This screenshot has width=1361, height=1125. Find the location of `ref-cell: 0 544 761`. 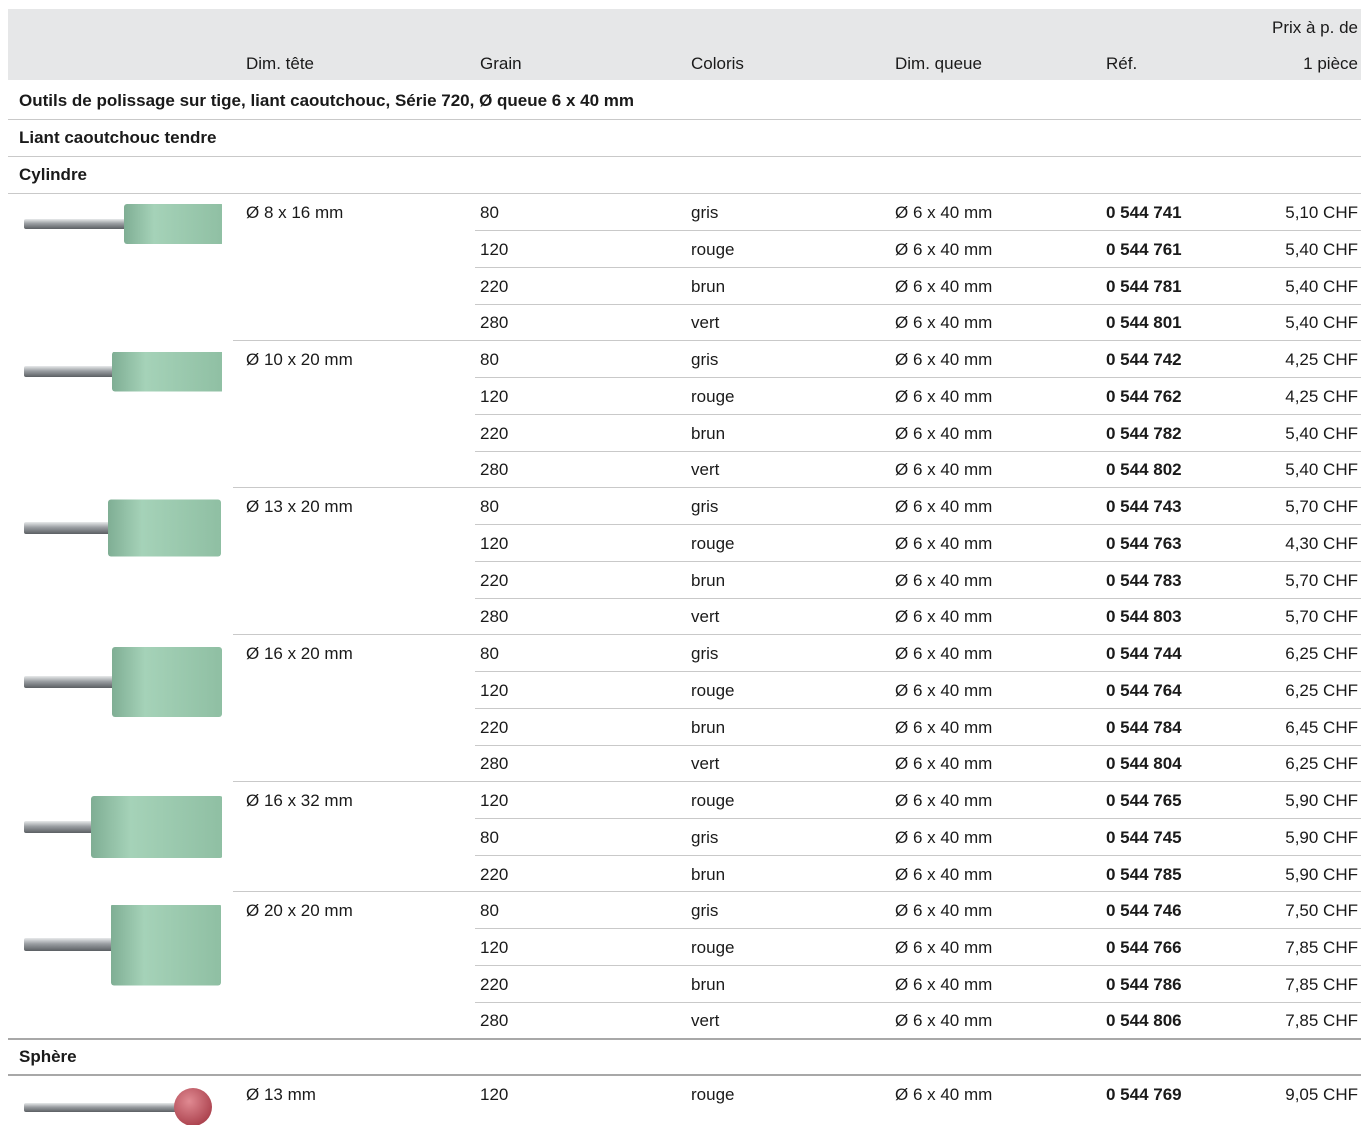

ref-cell: 0 544 761 is located at coordinates (1144, 249).